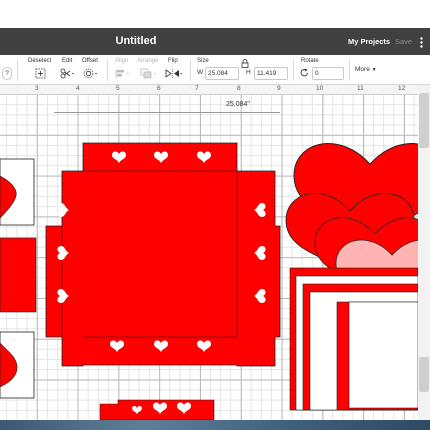 This screenshot has width=430, height=430. I want to click on width-input: 25.084, so click(222, 73).